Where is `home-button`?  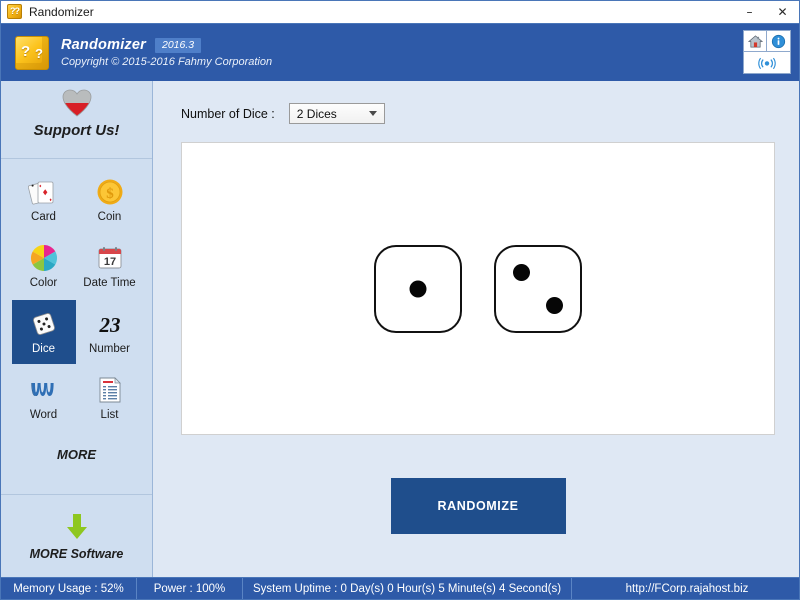 home-button is located at coordinates (755, 41).